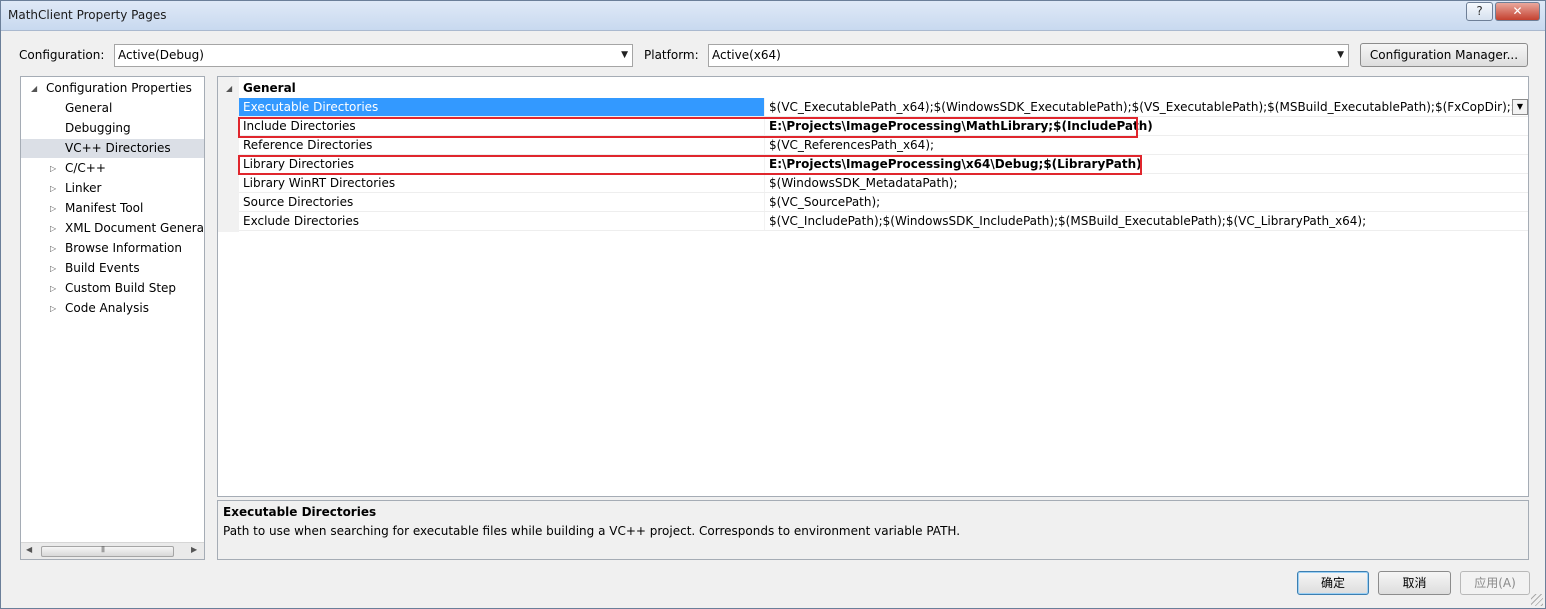  I want to click on platform-value: Active(x64), so click(746, 55).